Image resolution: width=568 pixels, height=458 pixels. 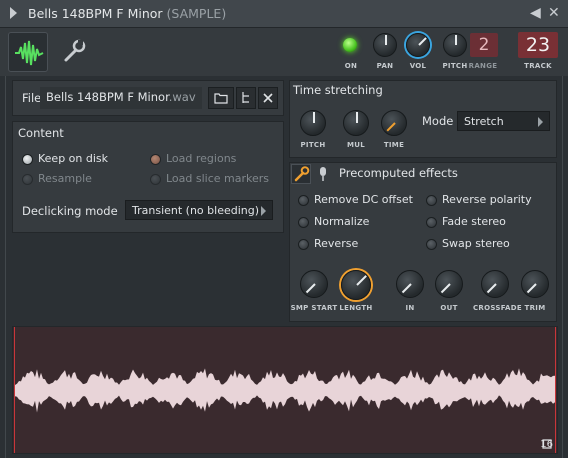 I want to click on end-marker, so click(x=555, y=390).